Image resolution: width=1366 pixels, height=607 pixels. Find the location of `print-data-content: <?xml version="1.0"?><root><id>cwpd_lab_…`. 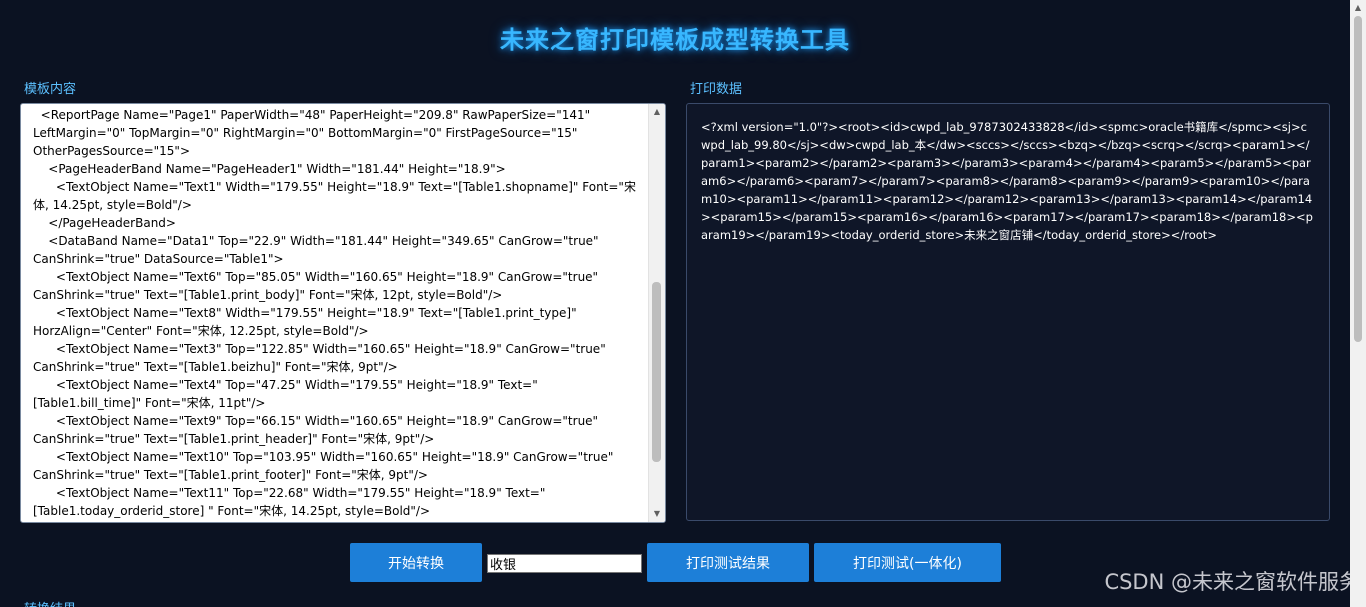

print-data-content: <?xml version="1.0"?><root><id>cwpd_lab_… is located at coordinates (1008, 181).